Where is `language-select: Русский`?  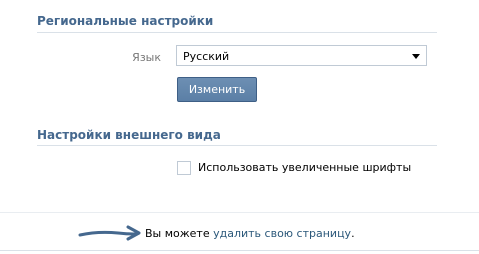 language-select: Русский is located at coordinates (301, 55).